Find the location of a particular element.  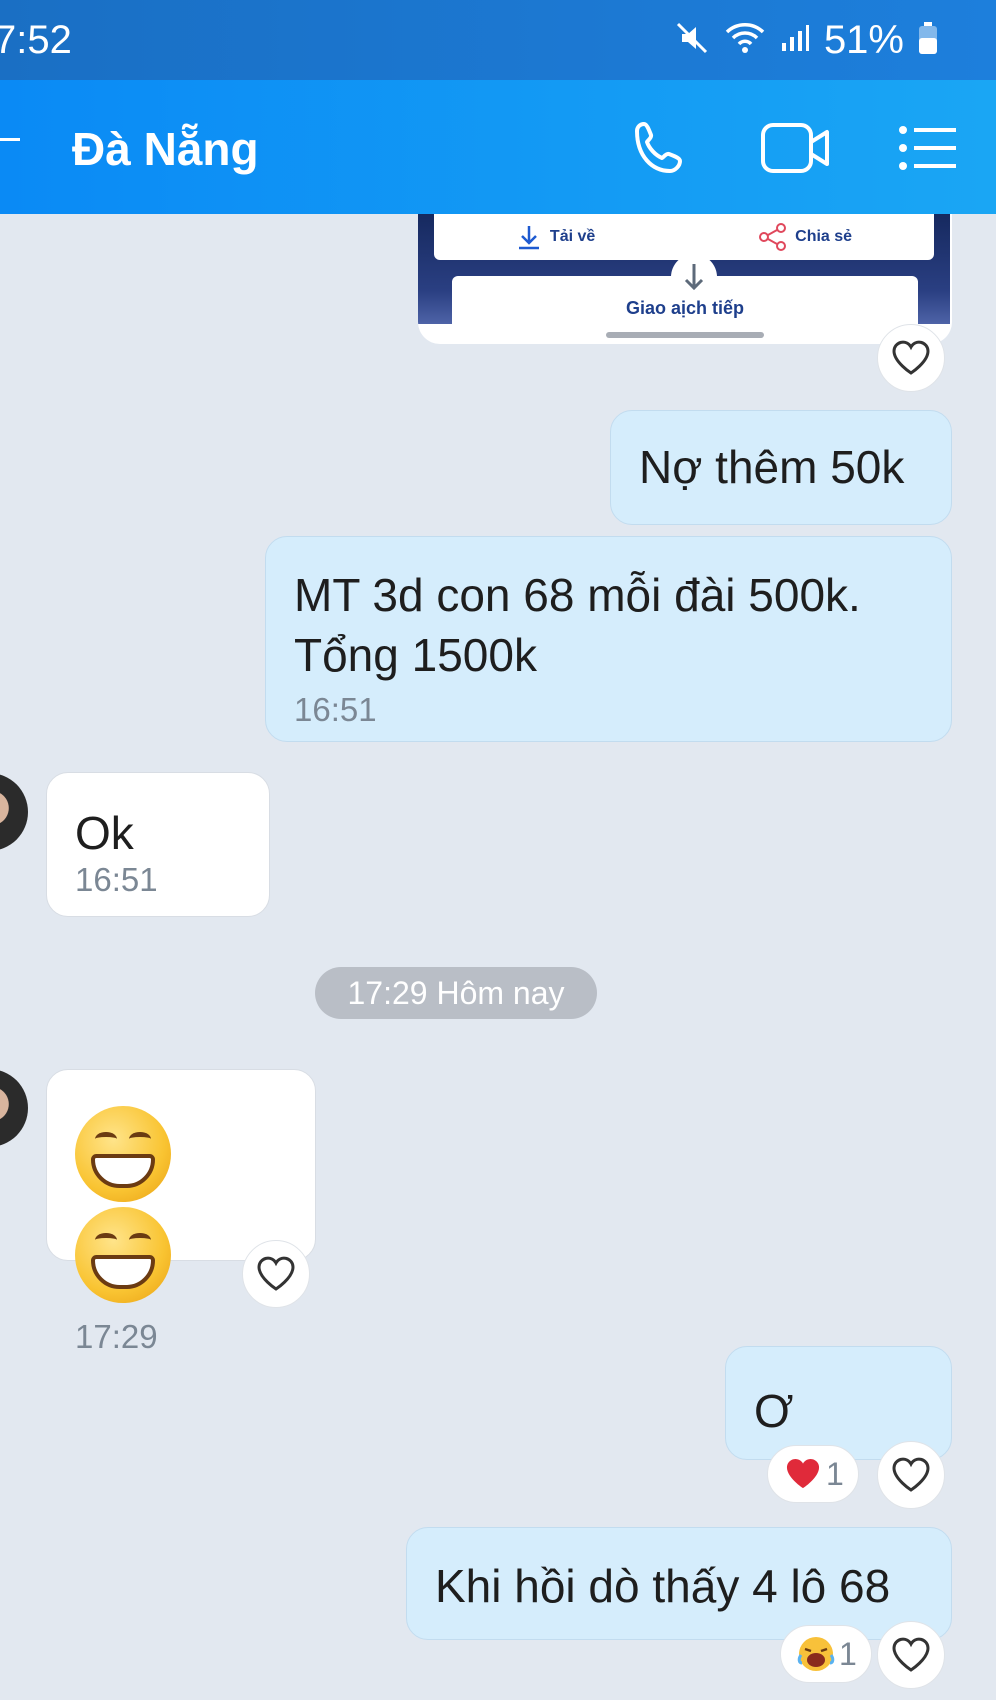

mute-icon is located at coordinates (692, 40).